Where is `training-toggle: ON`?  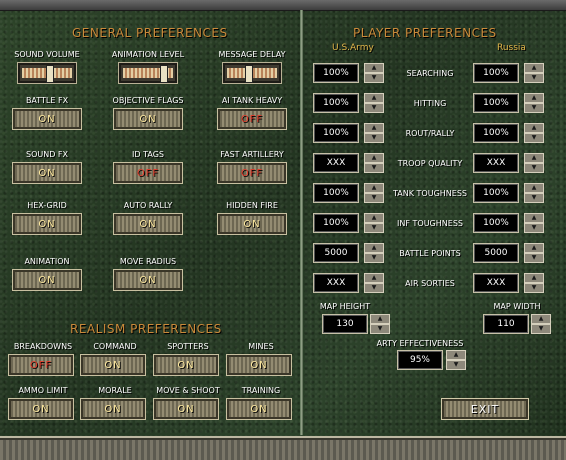
training-toggle: ON is located at coordinates (259, 409).